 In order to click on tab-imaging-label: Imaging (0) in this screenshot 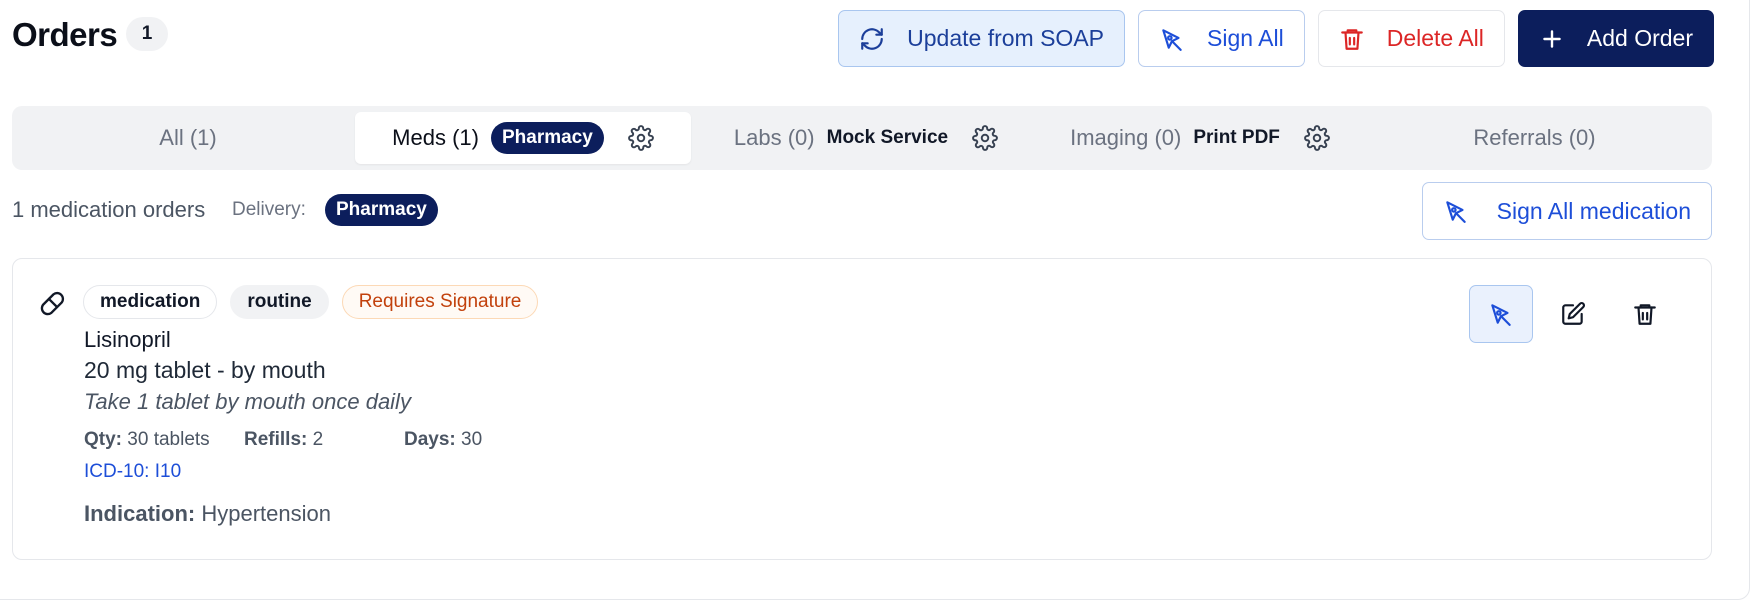, I will do `click(1126, 137)`.